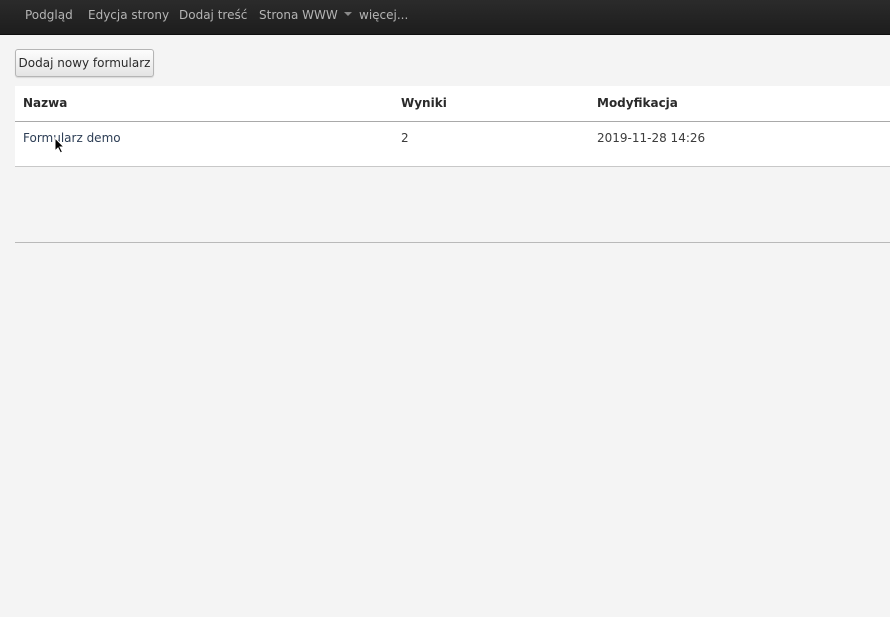 The height and width of the screenshot is (617, 890). I want to click on add-new-form-button: Dodaj nowy formularz, so click(84, 63).